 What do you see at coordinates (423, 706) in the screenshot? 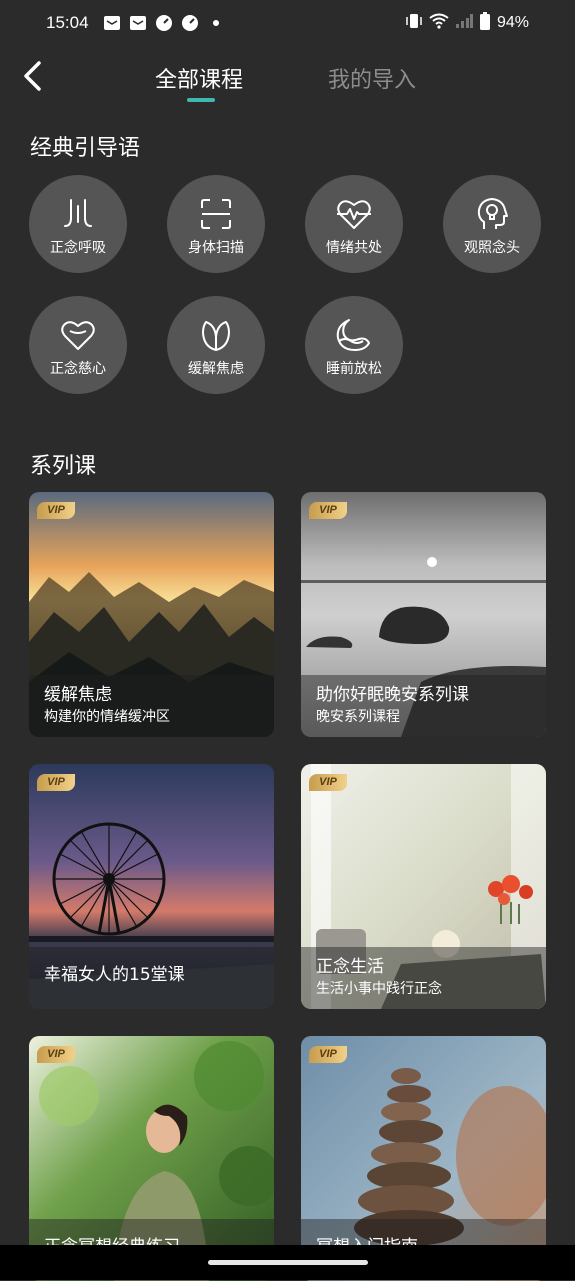
I see `card-info: 助你好眠晚安系列课 晚安系列课程` at bounding box center [423, 706].